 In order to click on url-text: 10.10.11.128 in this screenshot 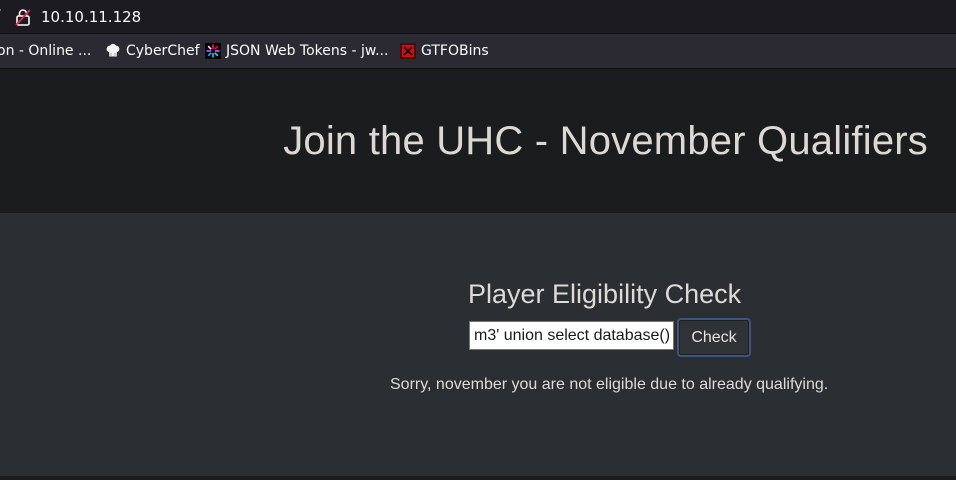, I will do `click(91, 17)`.